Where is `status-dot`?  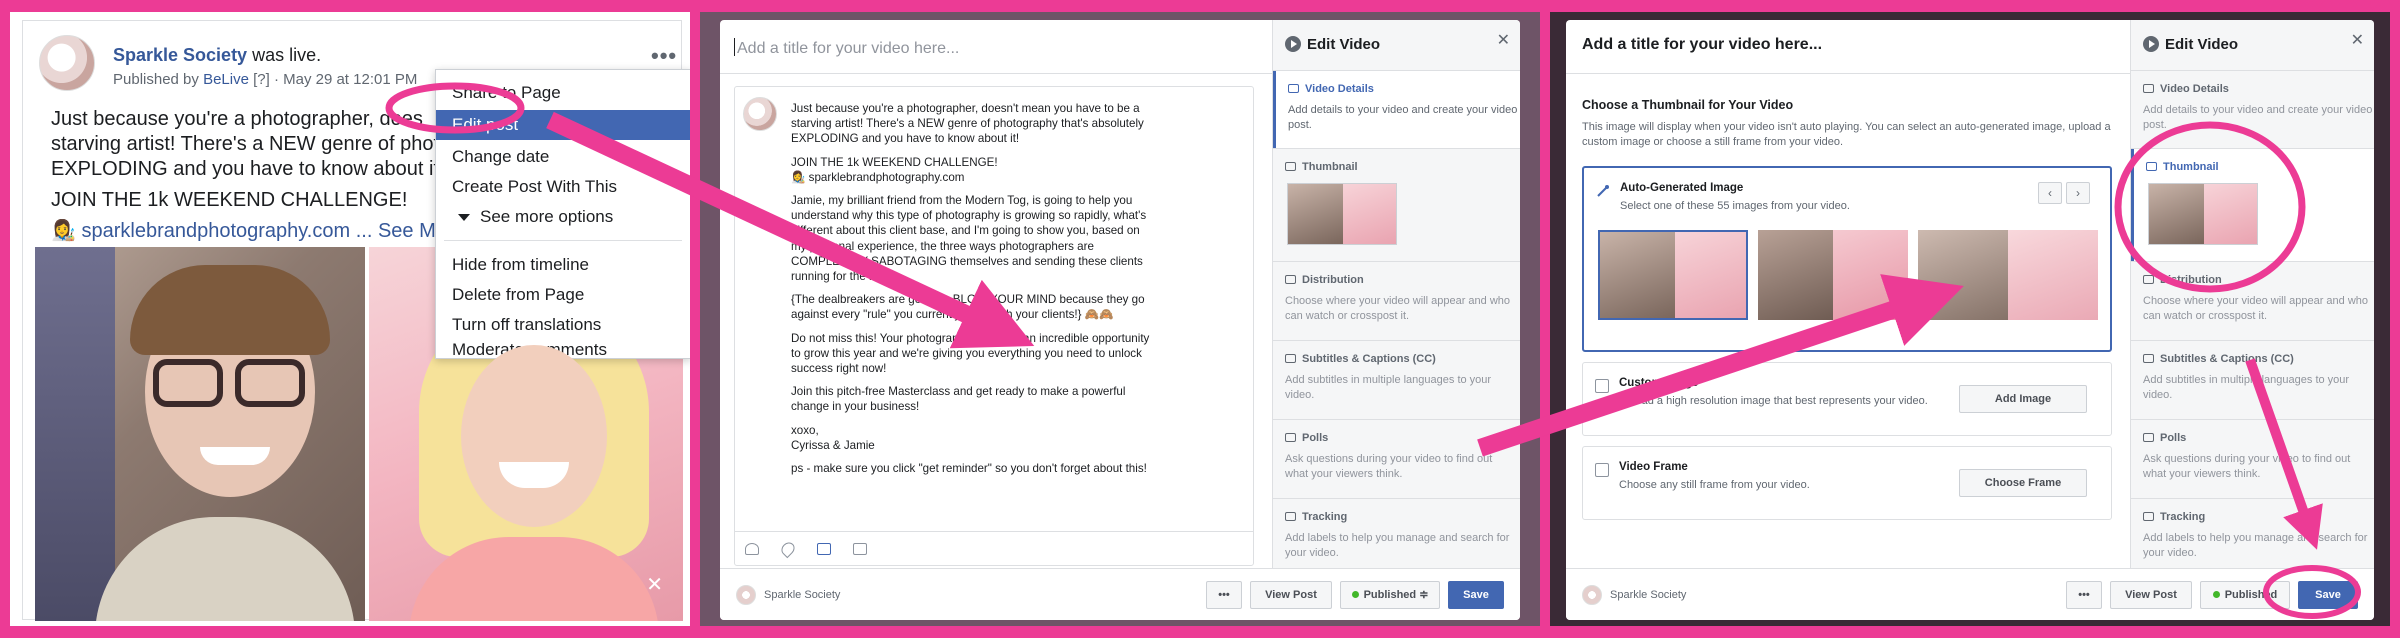
status-dot is located at coordinates (1355, 594).